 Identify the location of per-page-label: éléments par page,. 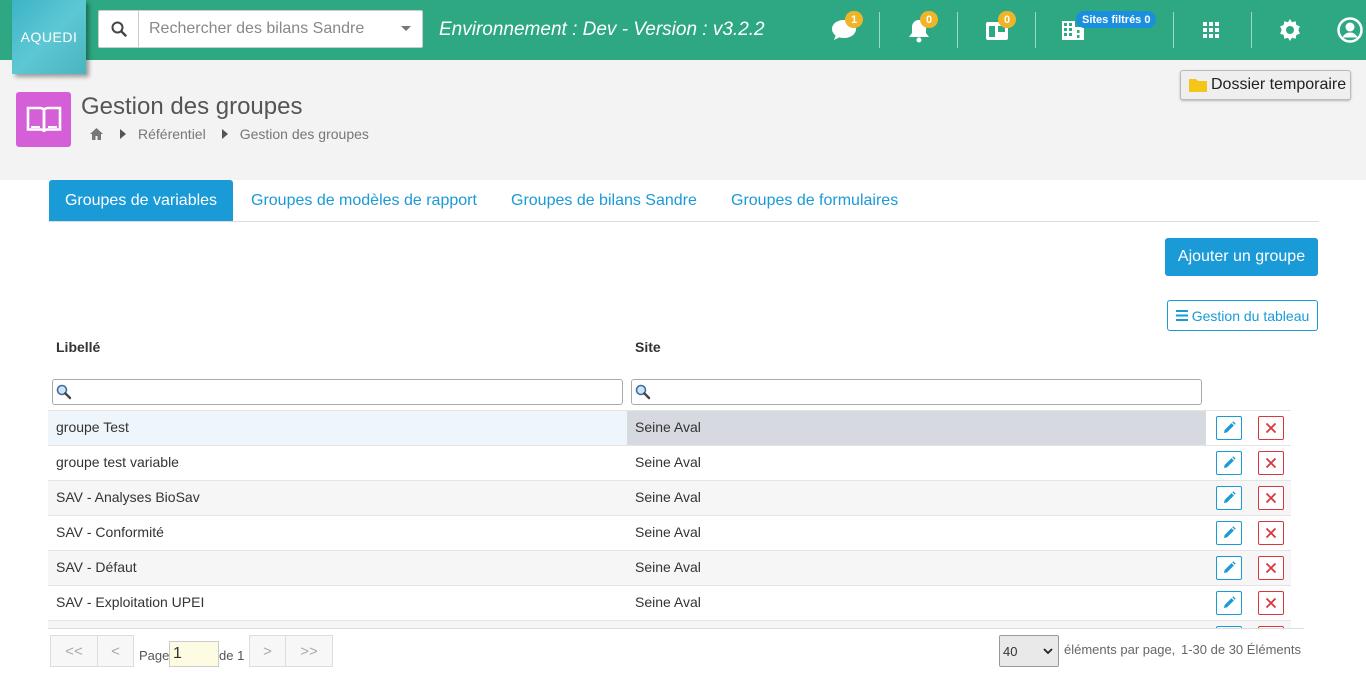
(1120, 649).